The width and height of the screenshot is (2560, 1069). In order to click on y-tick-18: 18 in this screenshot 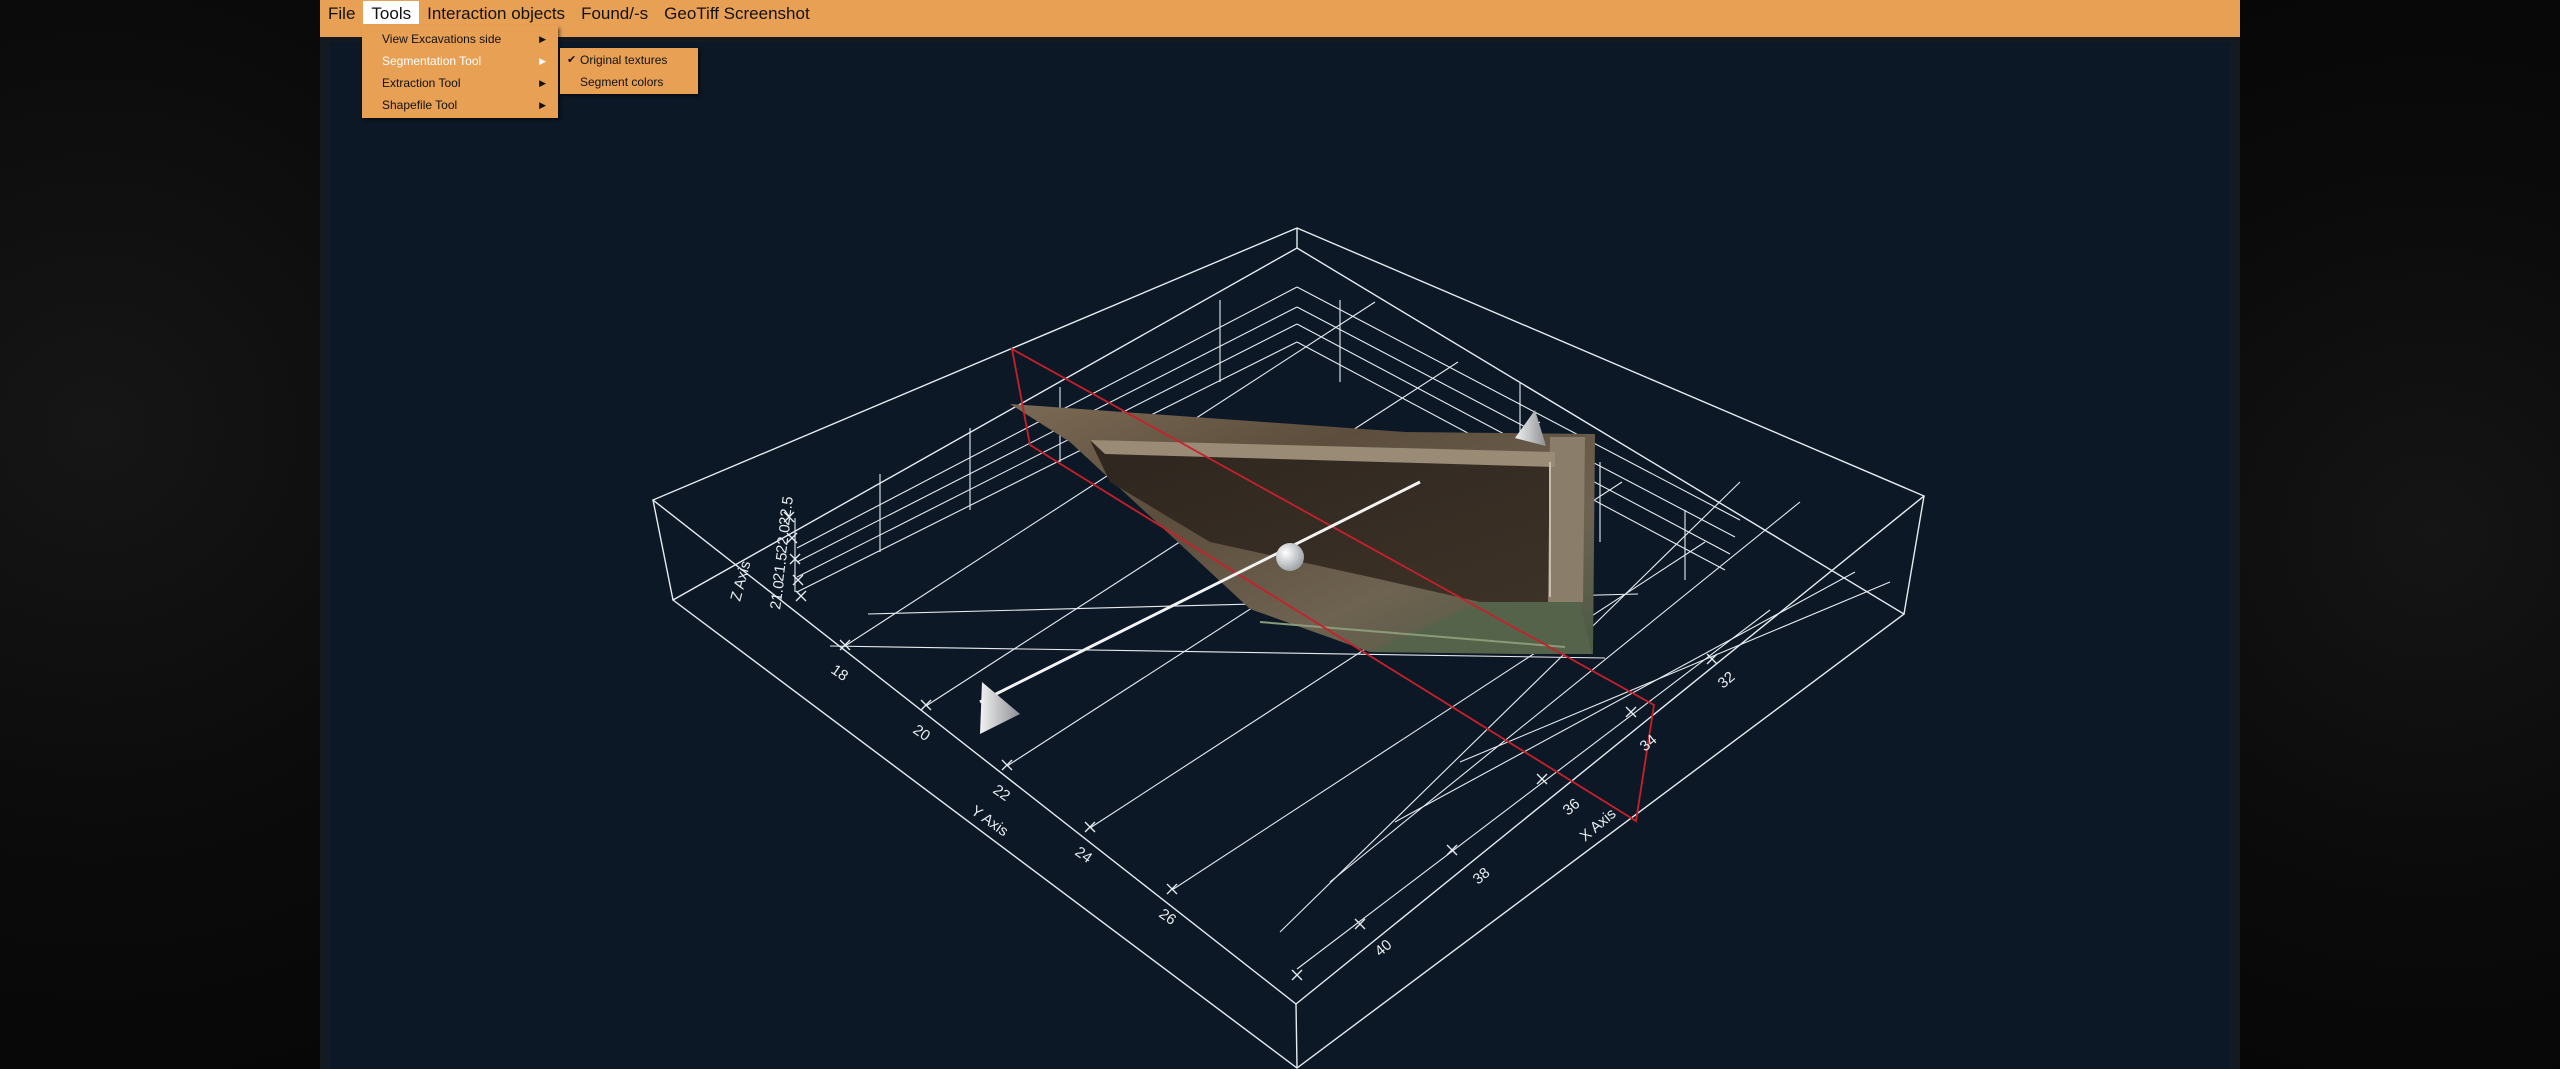, I will do `click(839, 672)`.